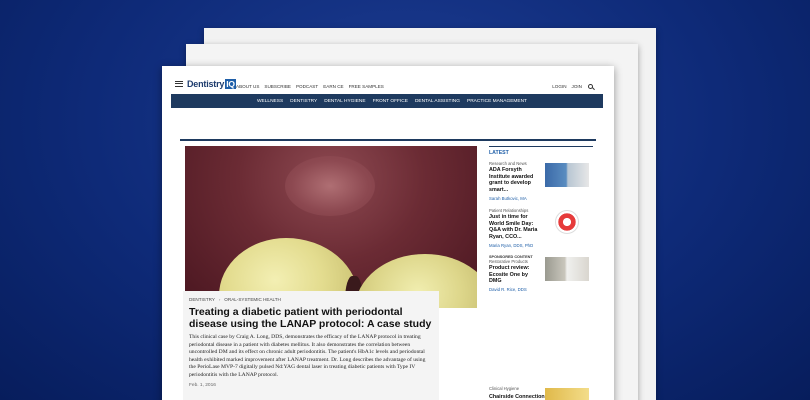 Image resolution: width=810 pixels, height=400 pixels. Describe the element at coordinates (515, 275) in the screenshot. I see `sidebar-item-headline: Product review: Ecosite One by DMG` at that location.